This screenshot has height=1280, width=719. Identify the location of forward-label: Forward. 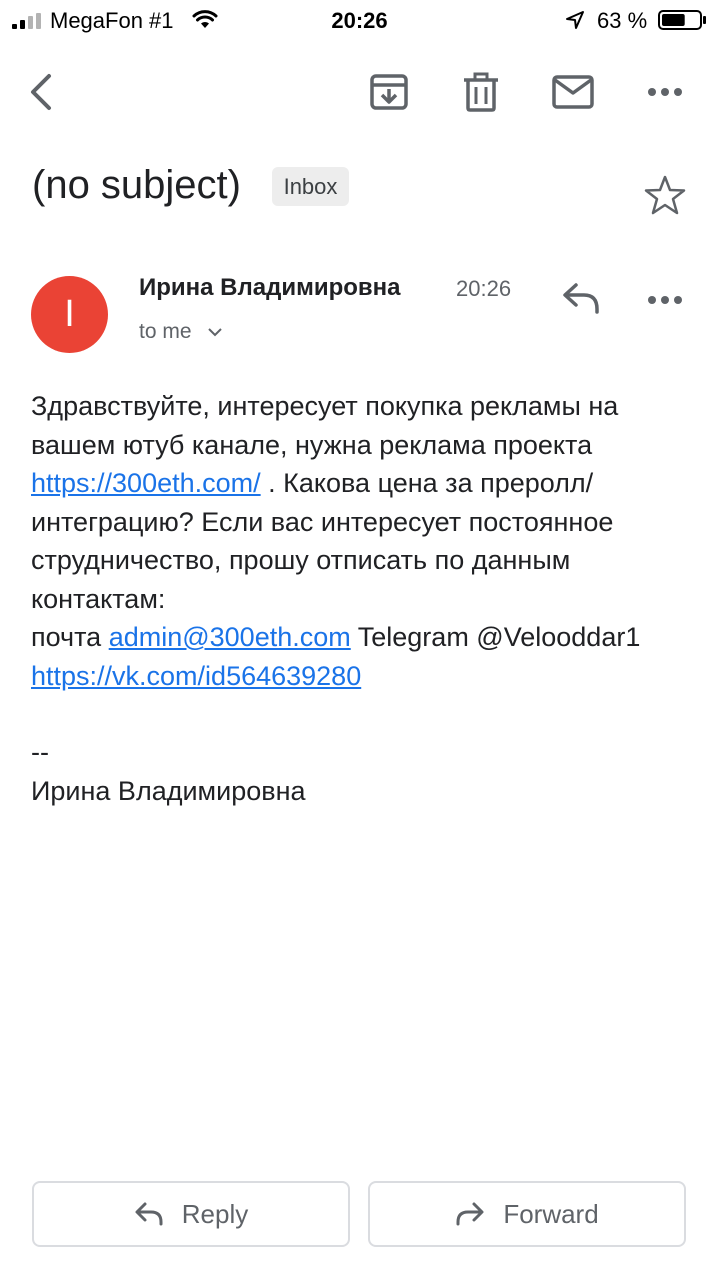
(551, 1213).